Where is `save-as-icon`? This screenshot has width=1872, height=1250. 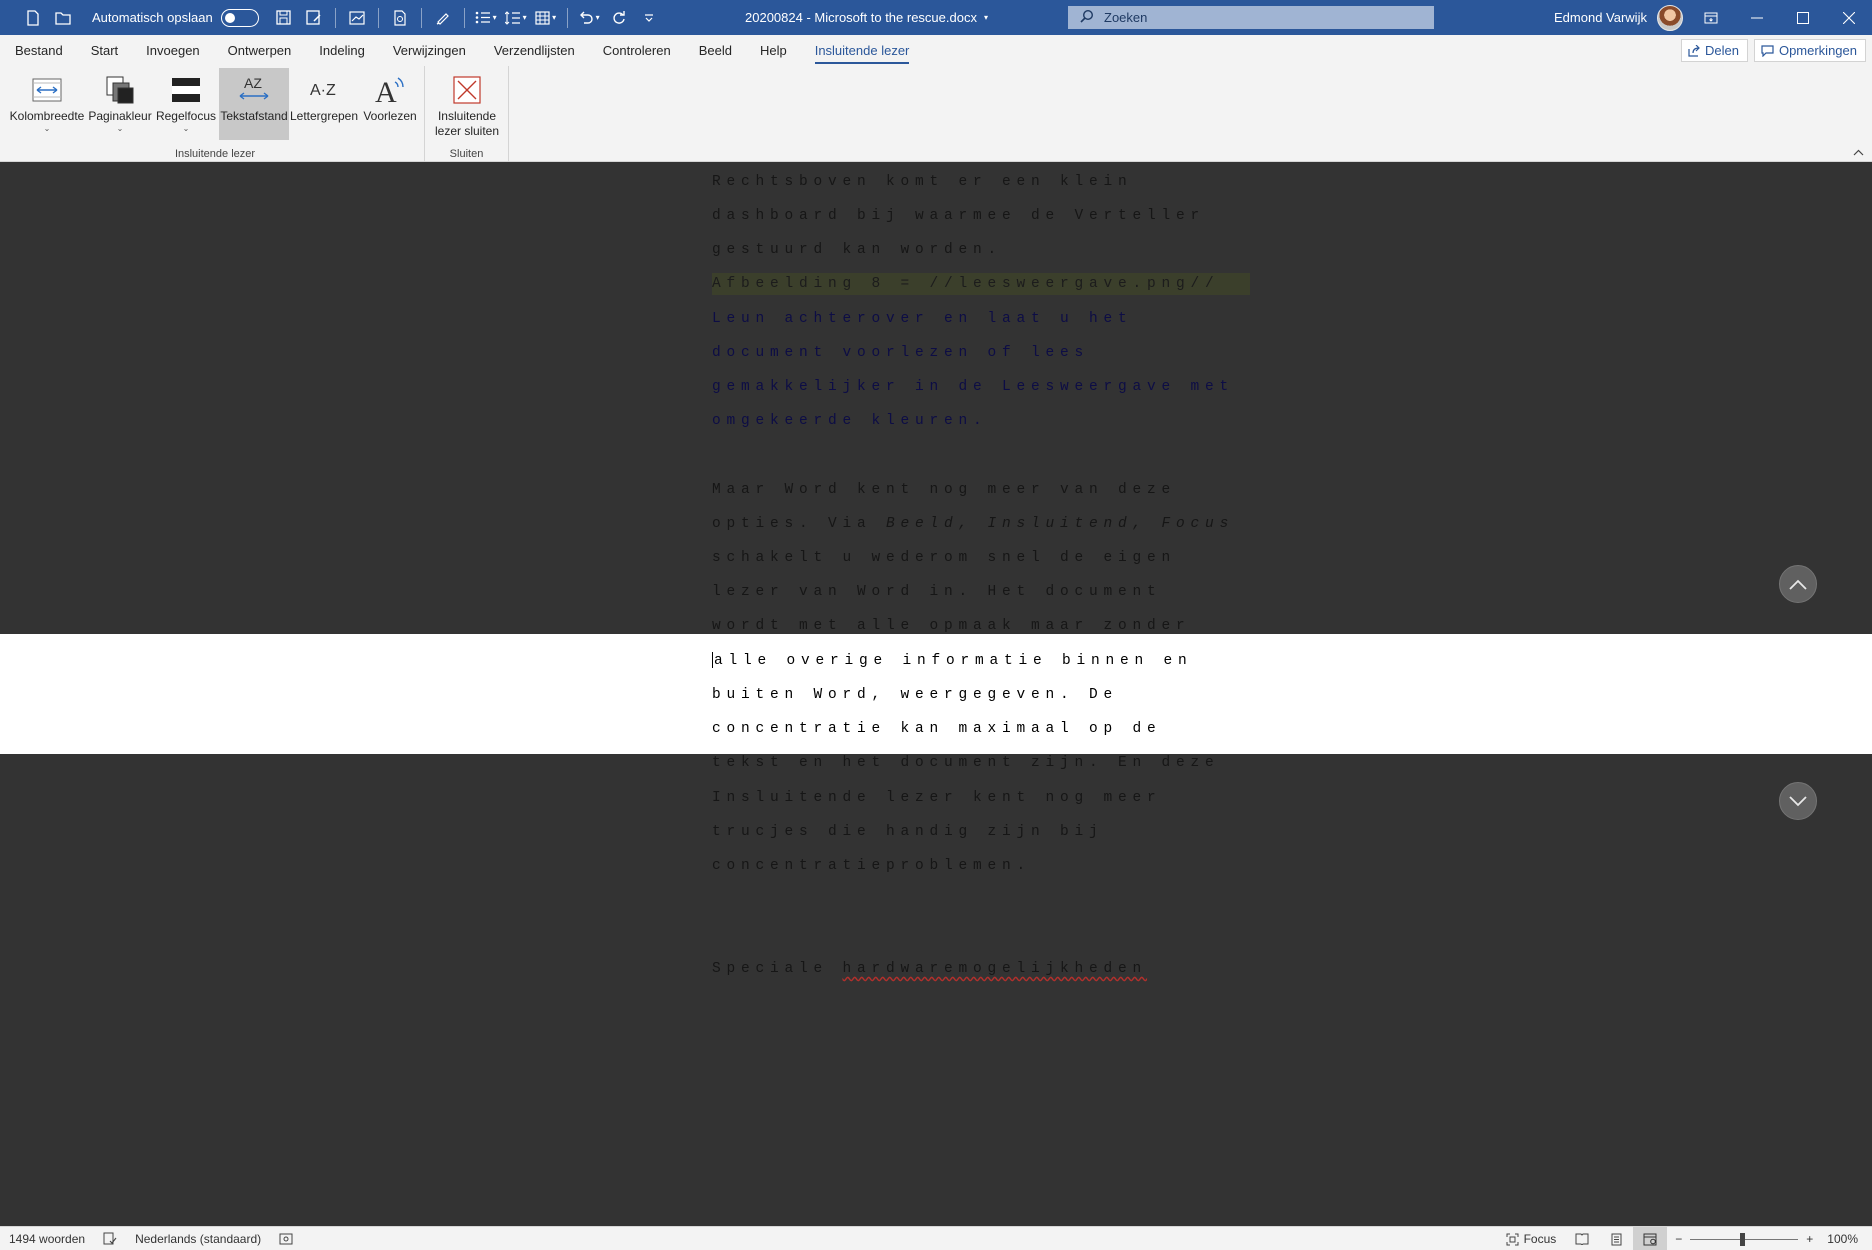 save-as-icon is located at coordinates (314, 17).